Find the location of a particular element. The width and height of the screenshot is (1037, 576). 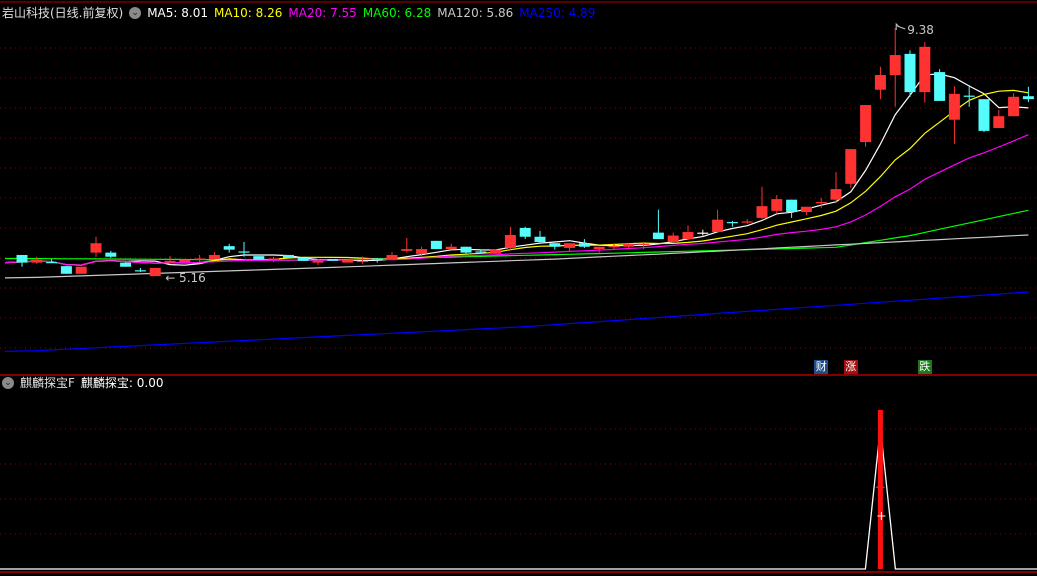

ma60-label: MA60: 6.28 is located at coordinates (397, 13).